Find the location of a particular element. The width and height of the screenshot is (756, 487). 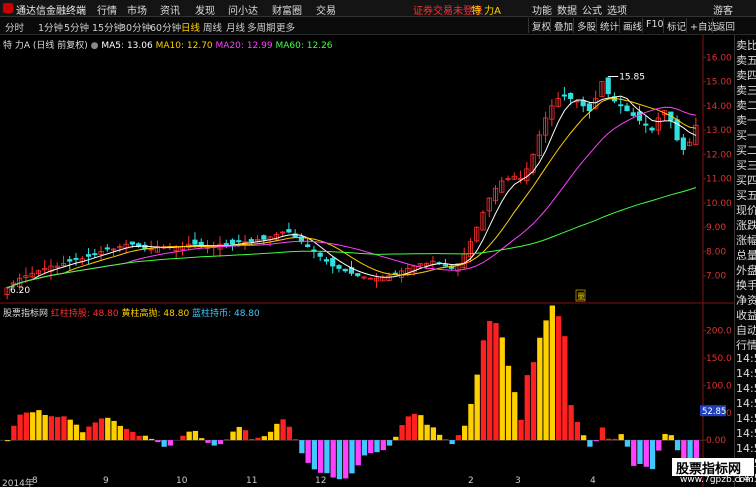

side-panel-item: 涨跌 is located at coordinates (746, 223).